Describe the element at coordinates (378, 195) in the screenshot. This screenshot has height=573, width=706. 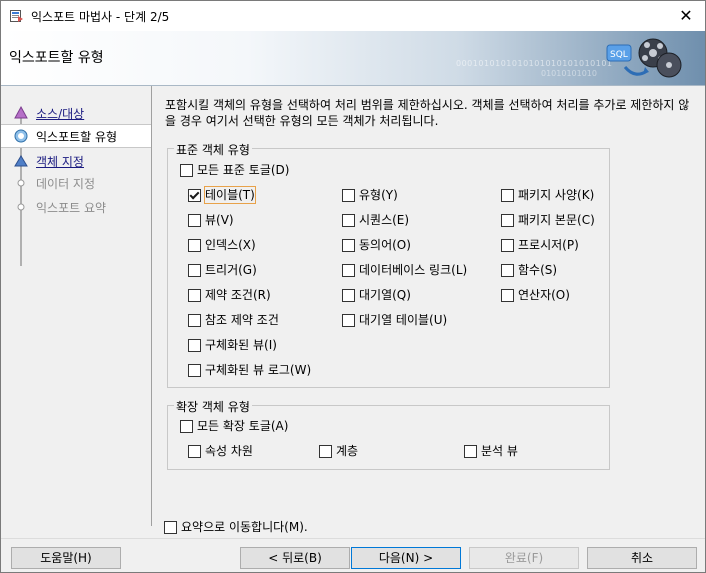
I see `checkbox-label: 유형(Y)` at that location.